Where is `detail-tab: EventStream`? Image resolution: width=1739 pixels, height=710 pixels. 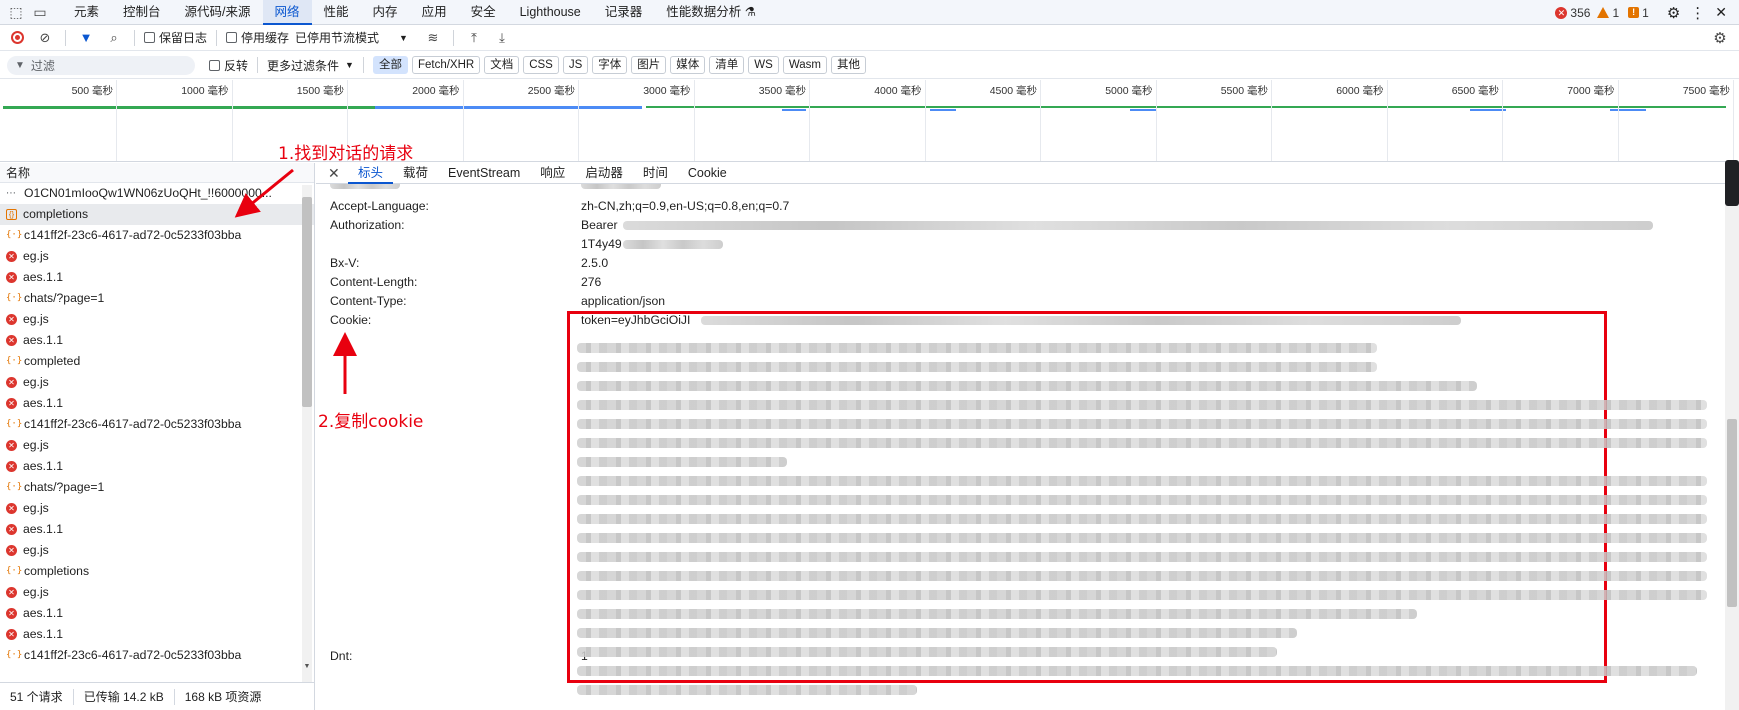
detail-tab: EventStream is located at coordinates (484, 173).